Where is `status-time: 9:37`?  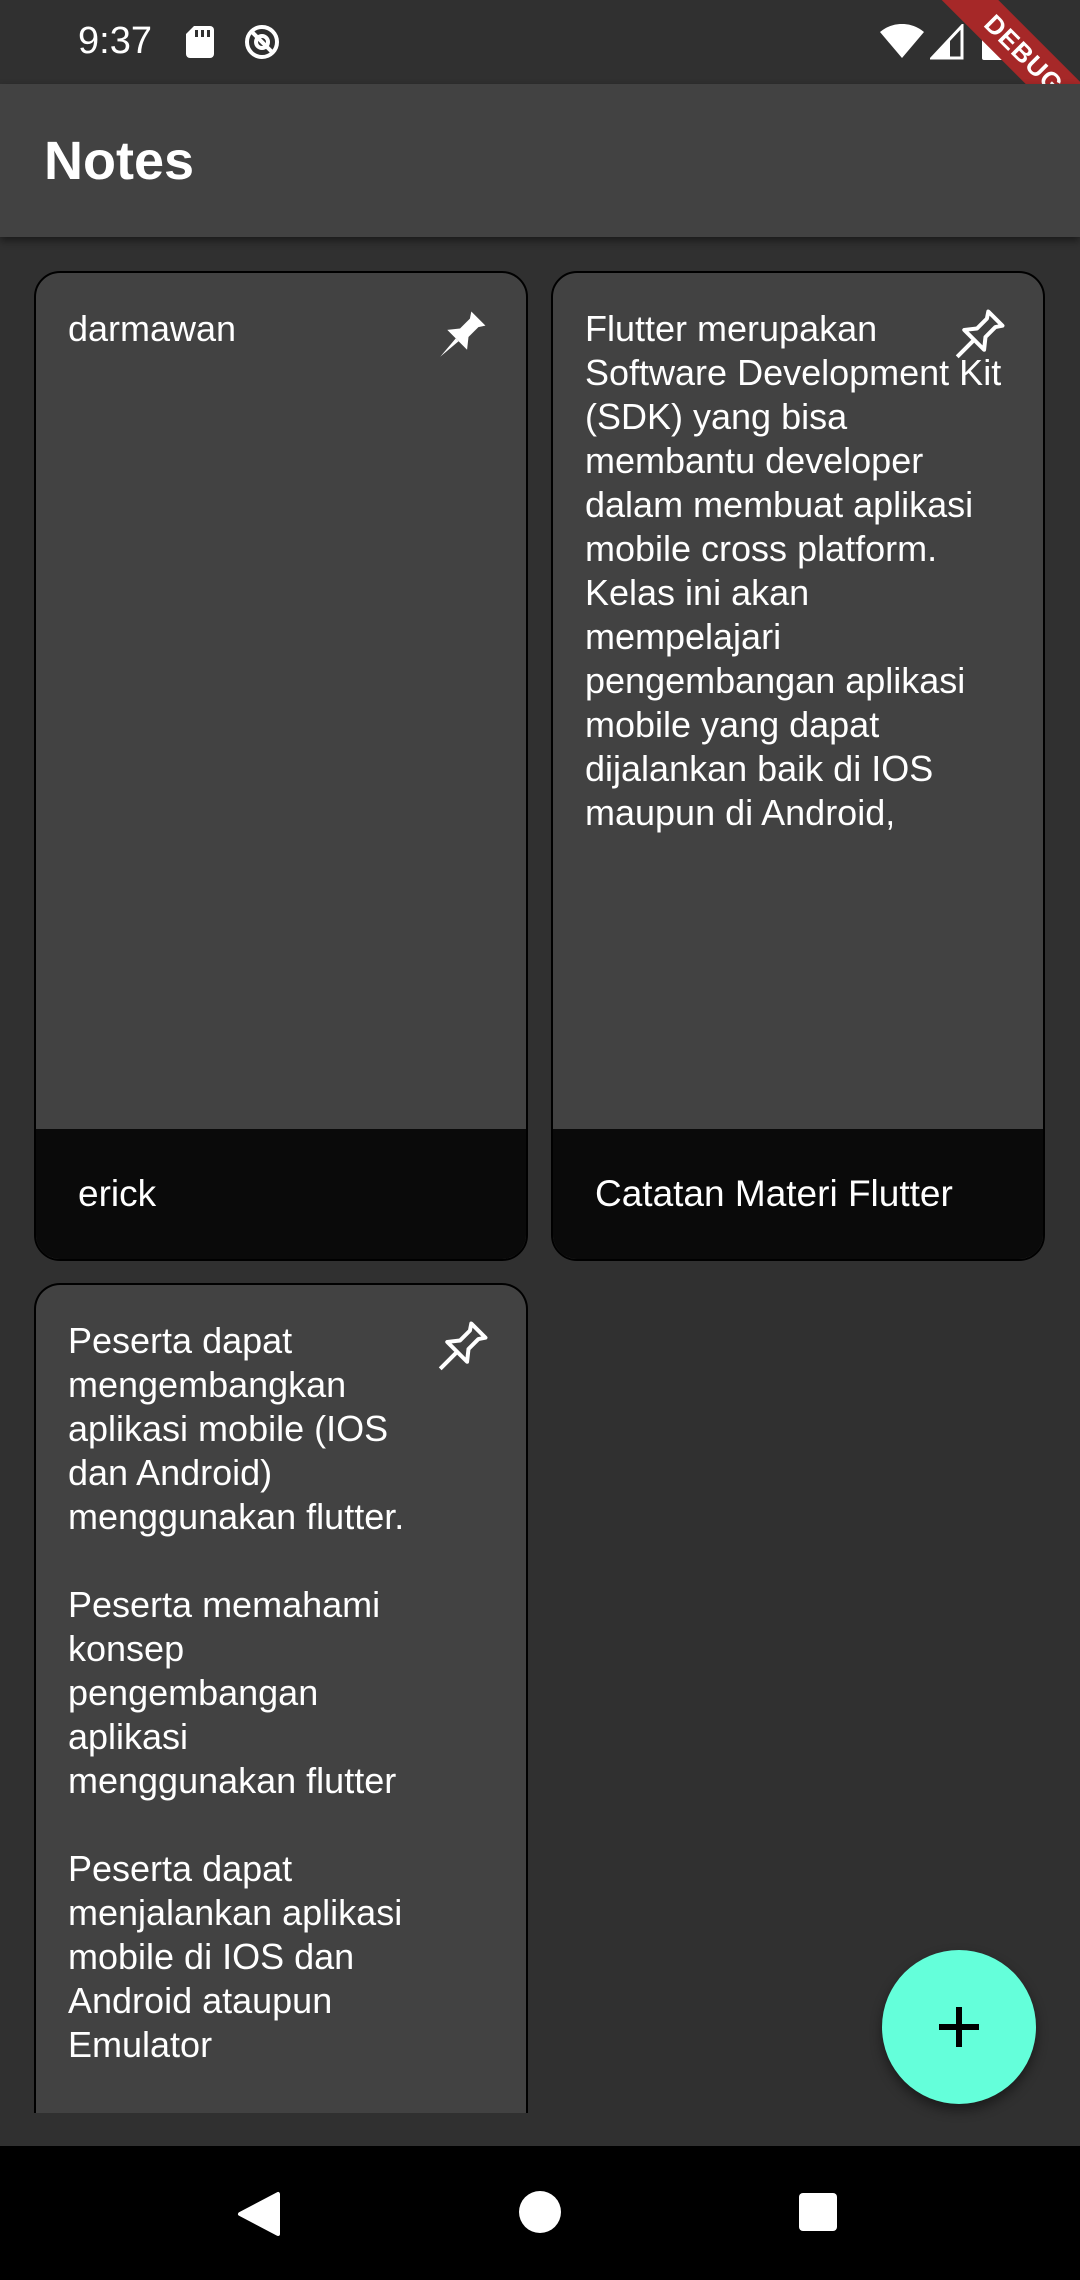 status-time: 9:37 is located at coordinates (115, 41).